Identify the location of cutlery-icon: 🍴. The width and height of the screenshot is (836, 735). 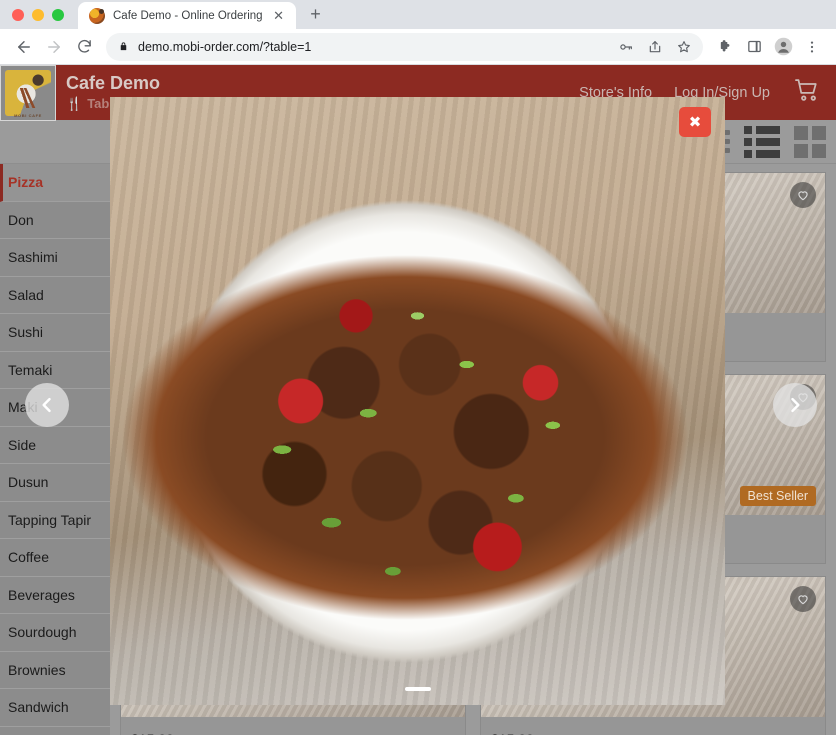
(74, 103).